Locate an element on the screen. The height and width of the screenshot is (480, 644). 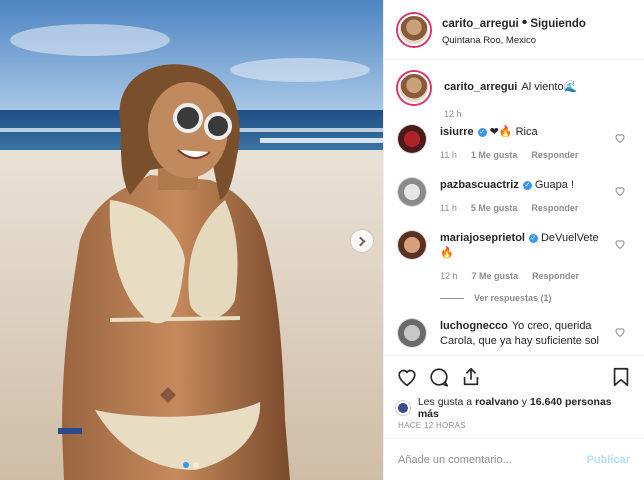
likes-middle: y is located at coordinates (524, 402).